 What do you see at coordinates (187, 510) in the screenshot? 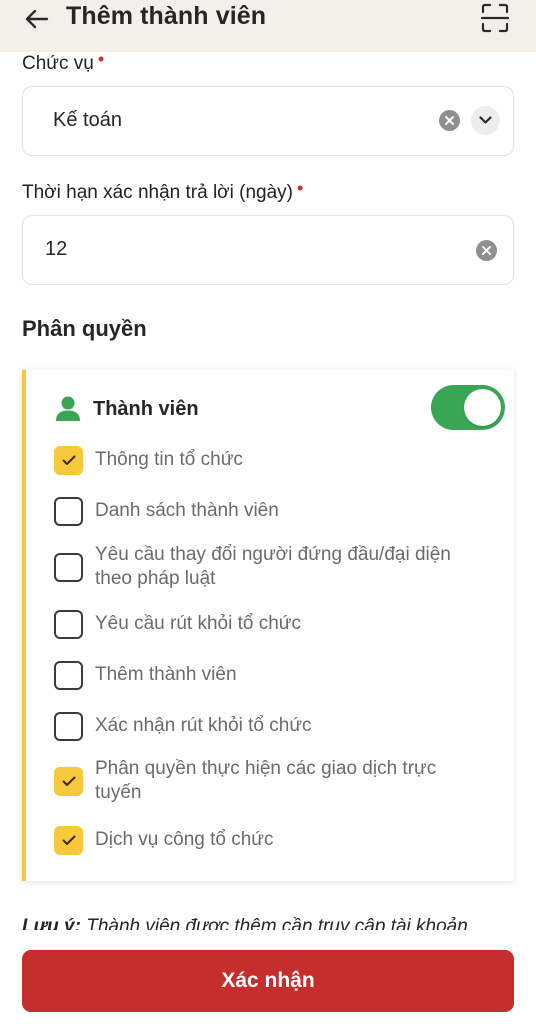
I see `permission-item-label: Danh sách thành viên` at bounding box center [187, 510].